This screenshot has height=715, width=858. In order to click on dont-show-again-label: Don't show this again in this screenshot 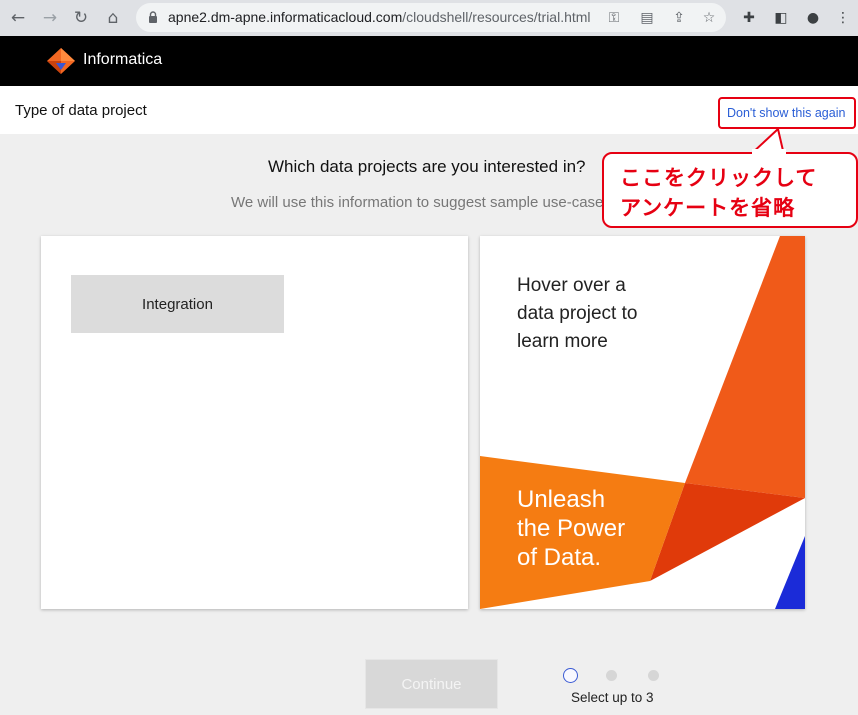, I will do `click(786, 113)`.